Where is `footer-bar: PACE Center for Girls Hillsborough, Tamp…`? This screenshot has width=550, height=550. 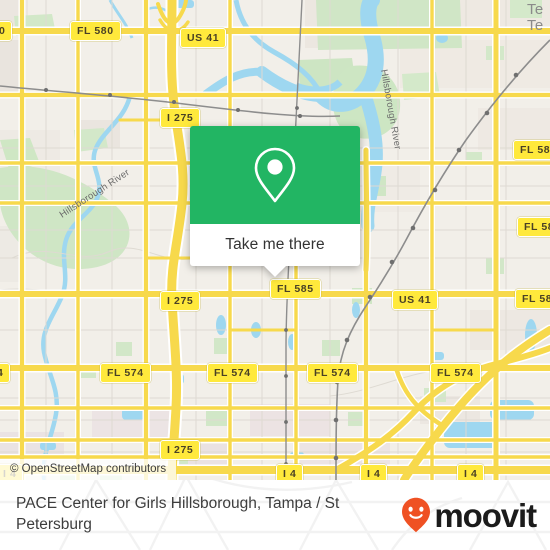
footer-bar: PACE Center for Girls Hillsborough, Tamp… is located at coordinates (275, 515).